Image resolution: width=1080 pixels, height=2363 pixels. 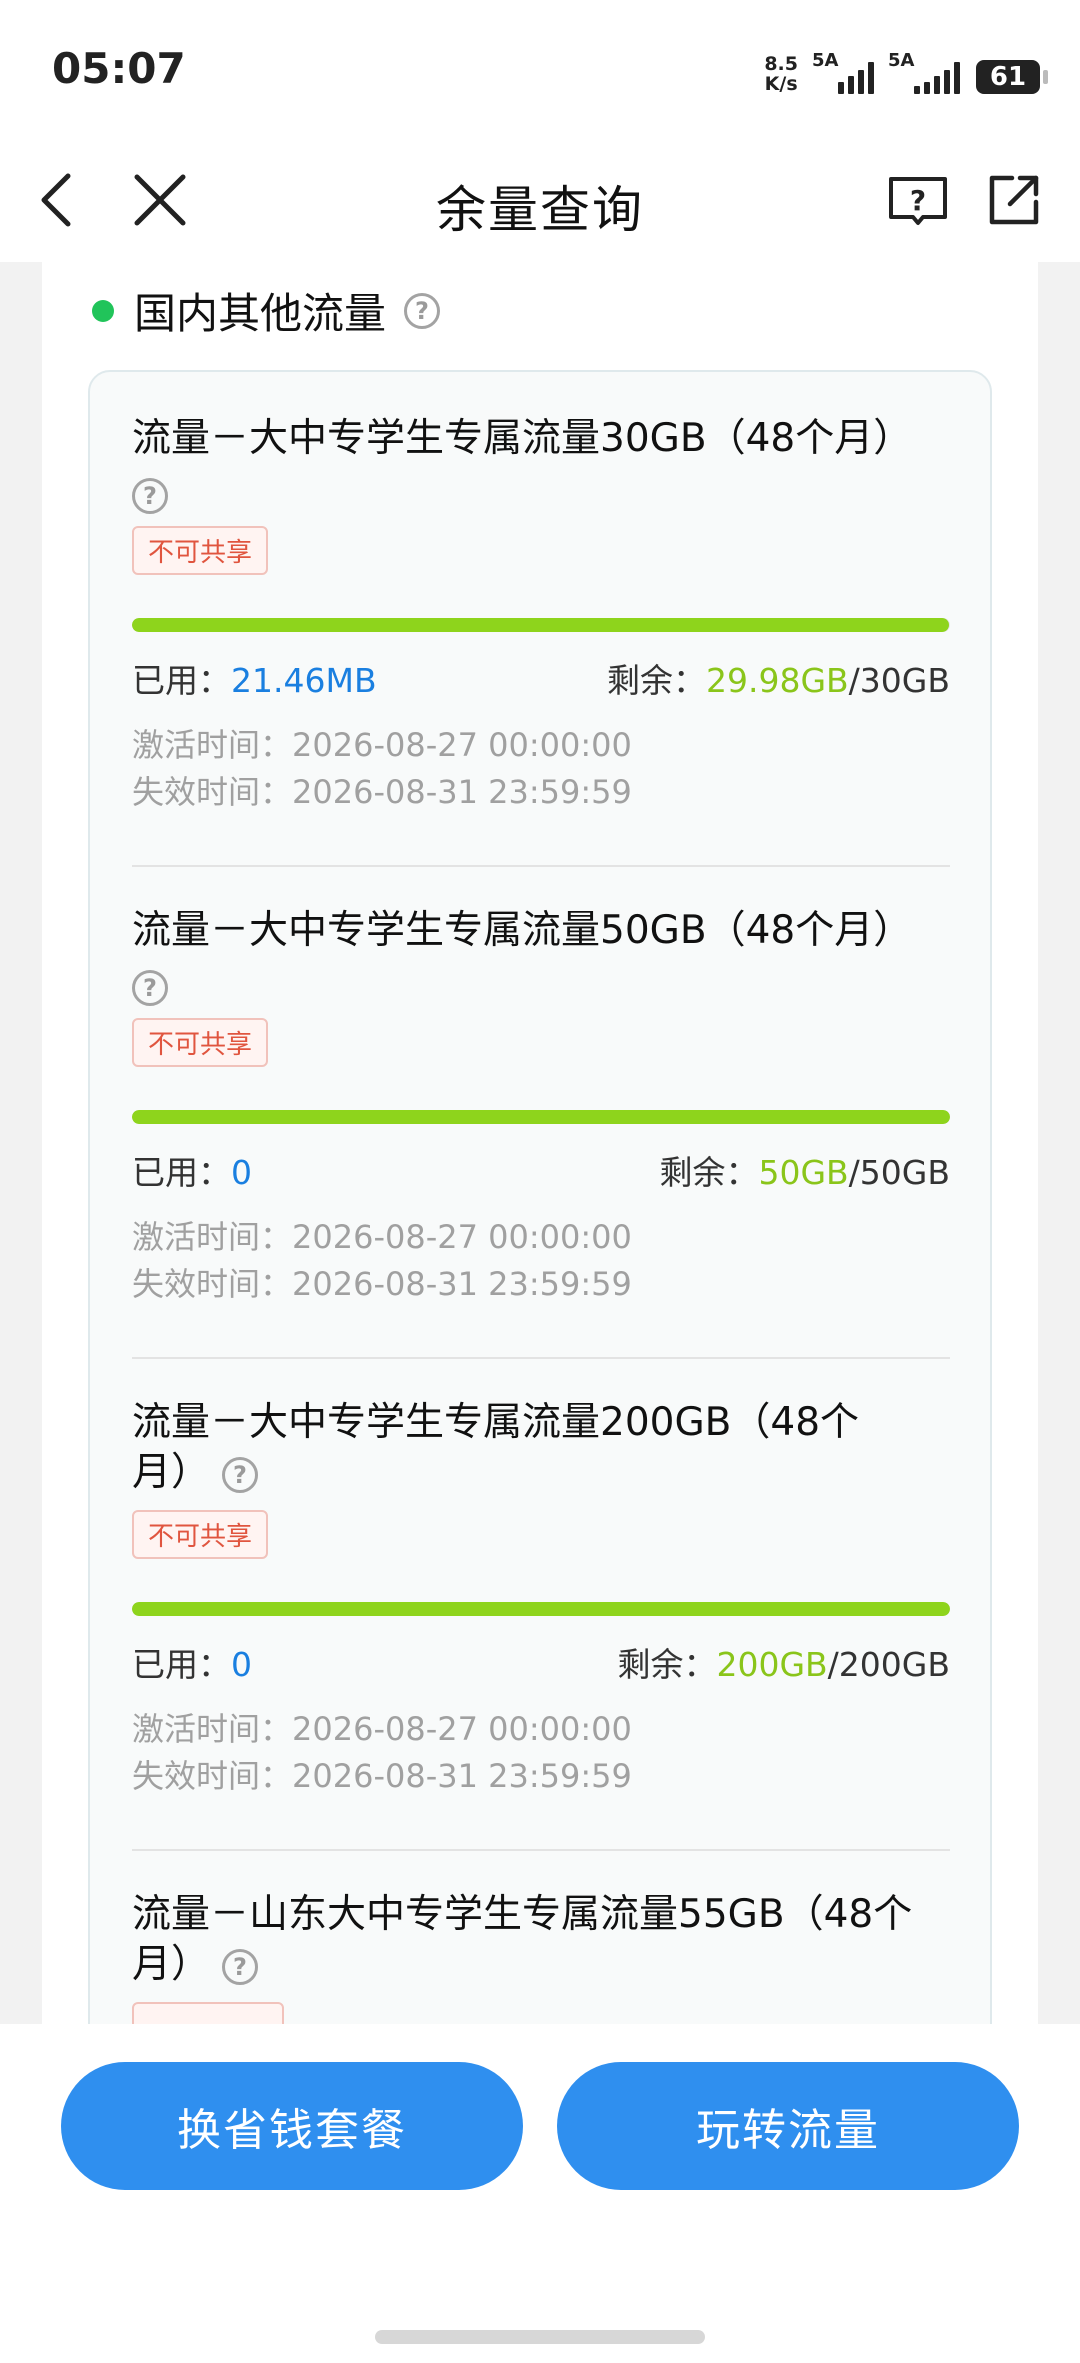 I want to click on traffic-explore-button: 玩转流量, so click(x=788, y=2126).